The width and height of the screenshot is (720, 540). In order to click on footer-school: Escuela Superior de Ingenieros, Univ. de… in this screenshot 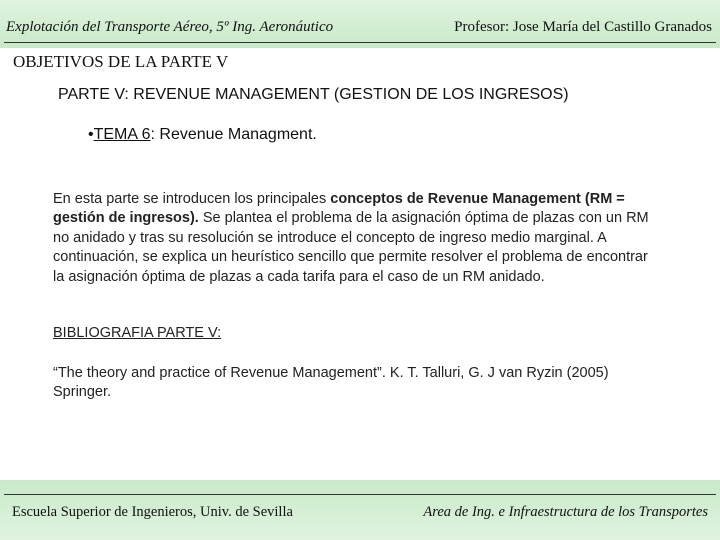, I will do `click(152, 512)`.